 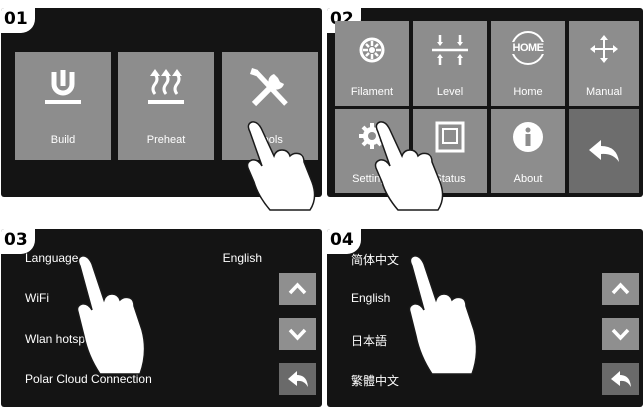 I want to click on status-label: Status, so click(x=450, y=179).